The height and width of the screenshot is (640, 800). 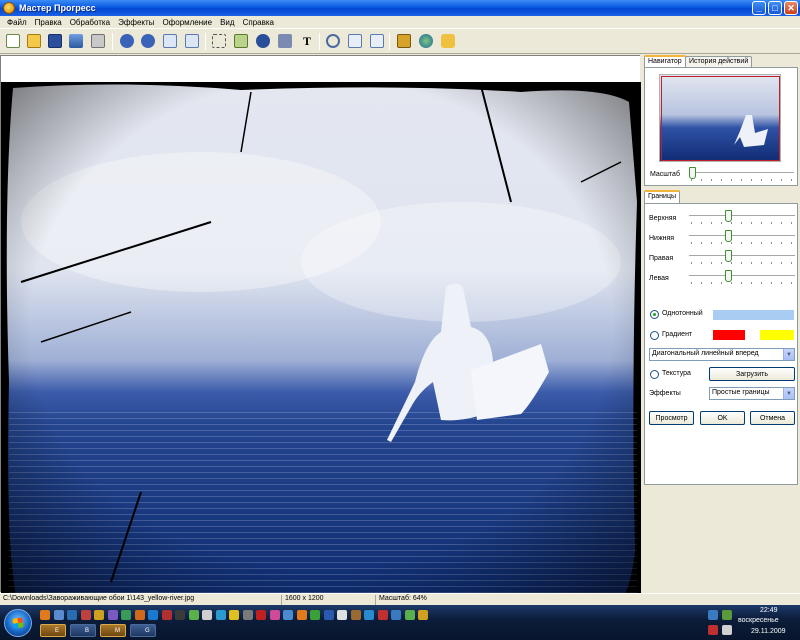 What do you see at coordinates (263, 41) in the screenshot?
I see `eye-icon` at bounding box center [263, 41].